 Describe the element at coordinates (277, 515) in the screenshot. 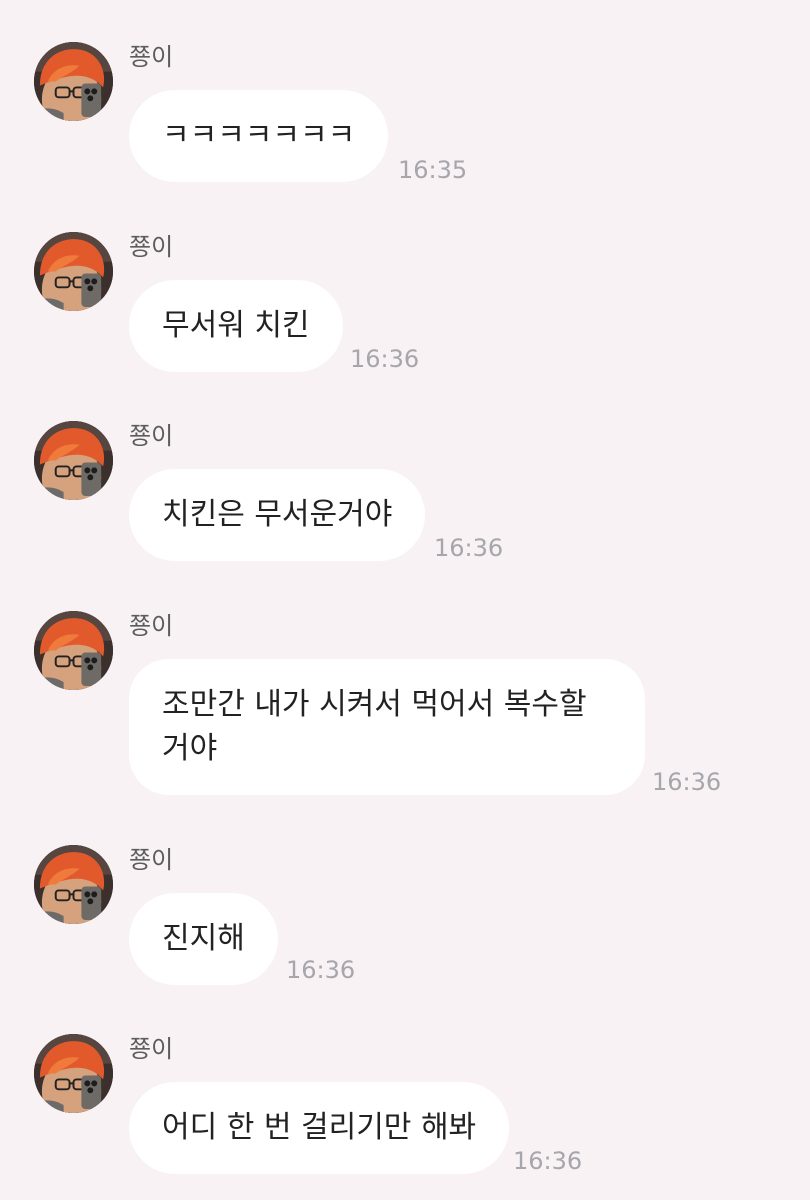

I see `message-bubble: 치킨은 무서운거야` at that location.